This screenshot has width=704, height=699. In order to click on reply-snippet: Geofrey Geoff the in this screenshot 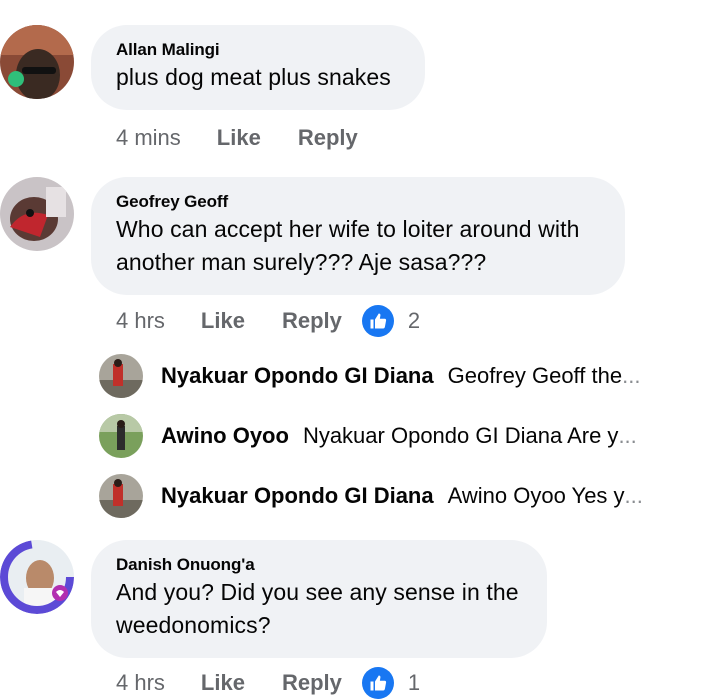, I will do `click(535, 375)`.